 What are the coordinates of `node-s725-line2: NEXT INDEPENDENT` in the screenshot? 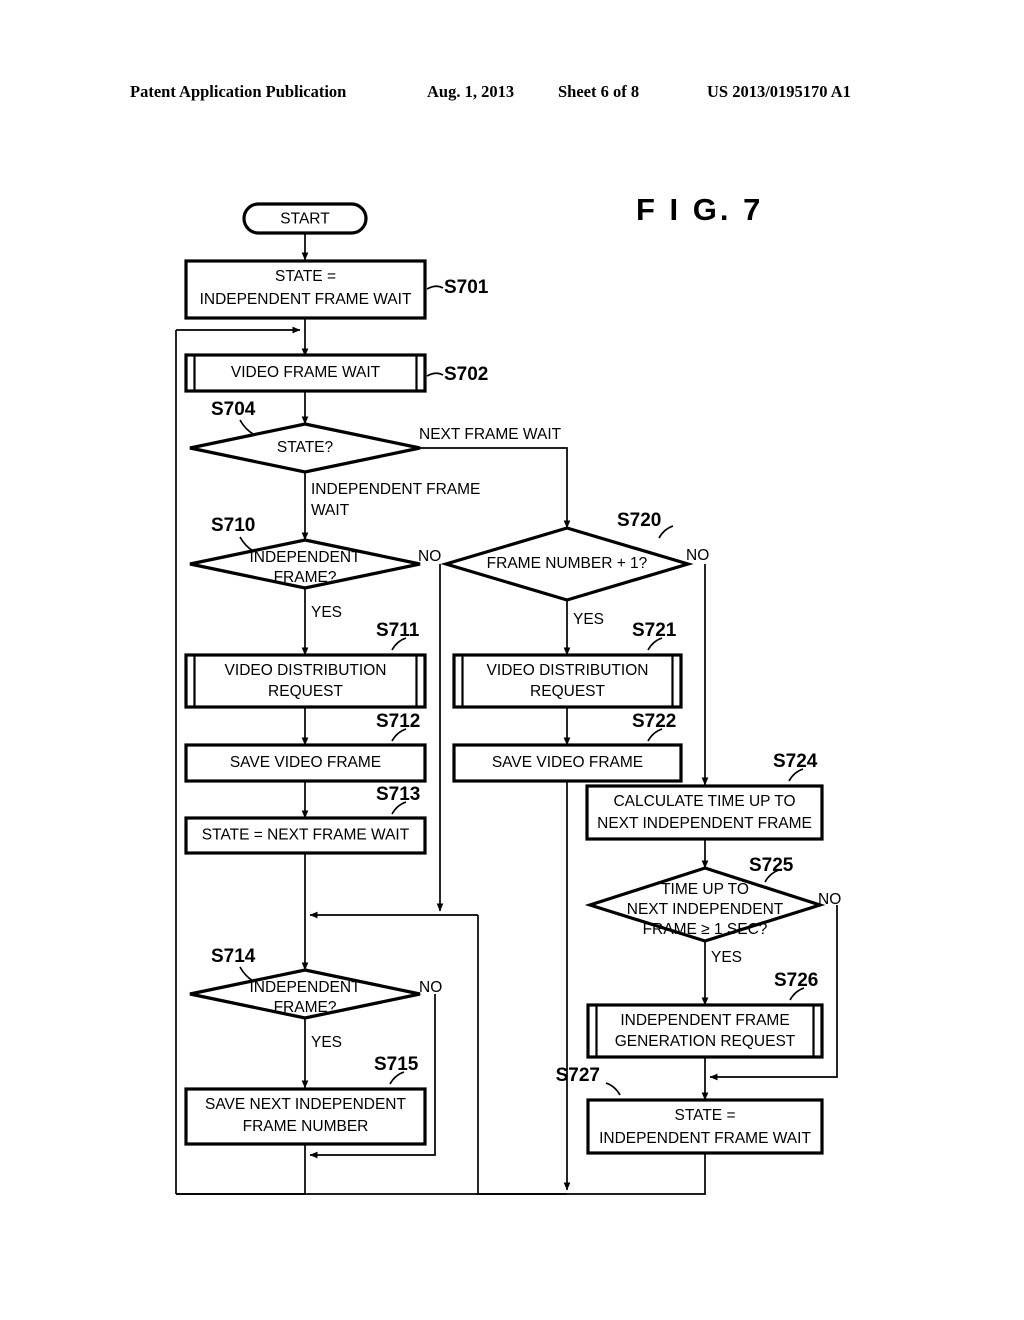 It's located at (705, 909).